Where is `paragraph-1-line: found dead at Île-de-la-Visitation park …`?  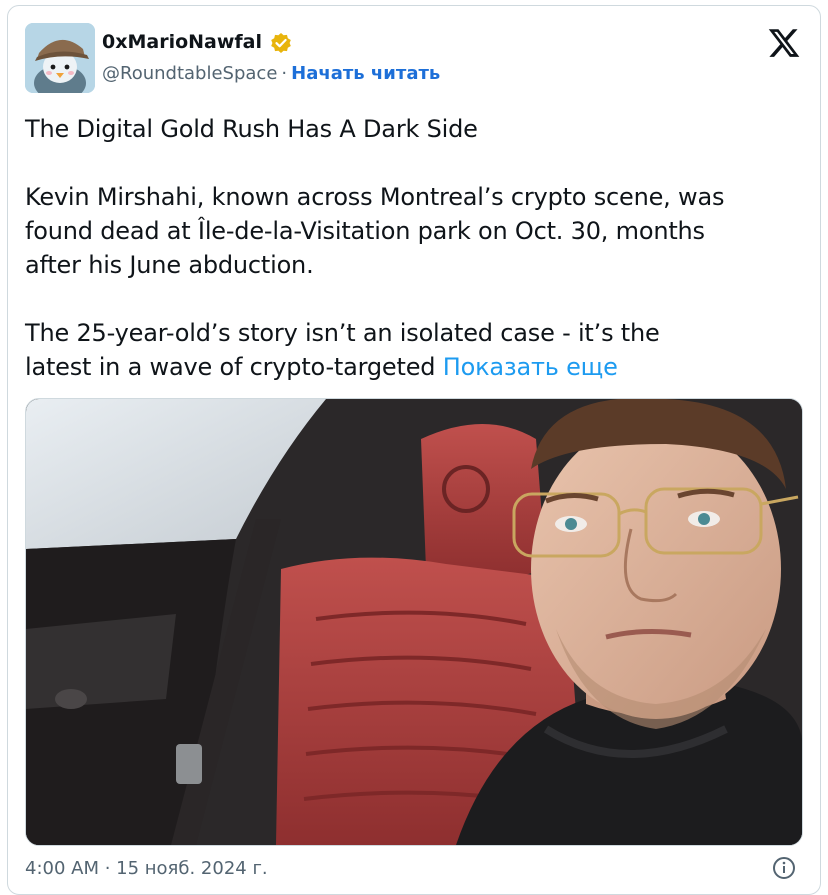
paragraph-1-line: found dead at Île-de-la-Visitation park … is located at coordinates (365, 231).